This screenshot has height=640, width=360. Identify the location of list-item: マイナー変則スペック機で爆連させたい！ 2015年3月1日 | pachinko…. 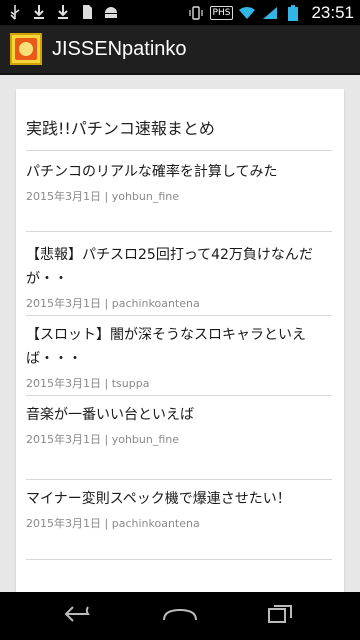
(179, 509).